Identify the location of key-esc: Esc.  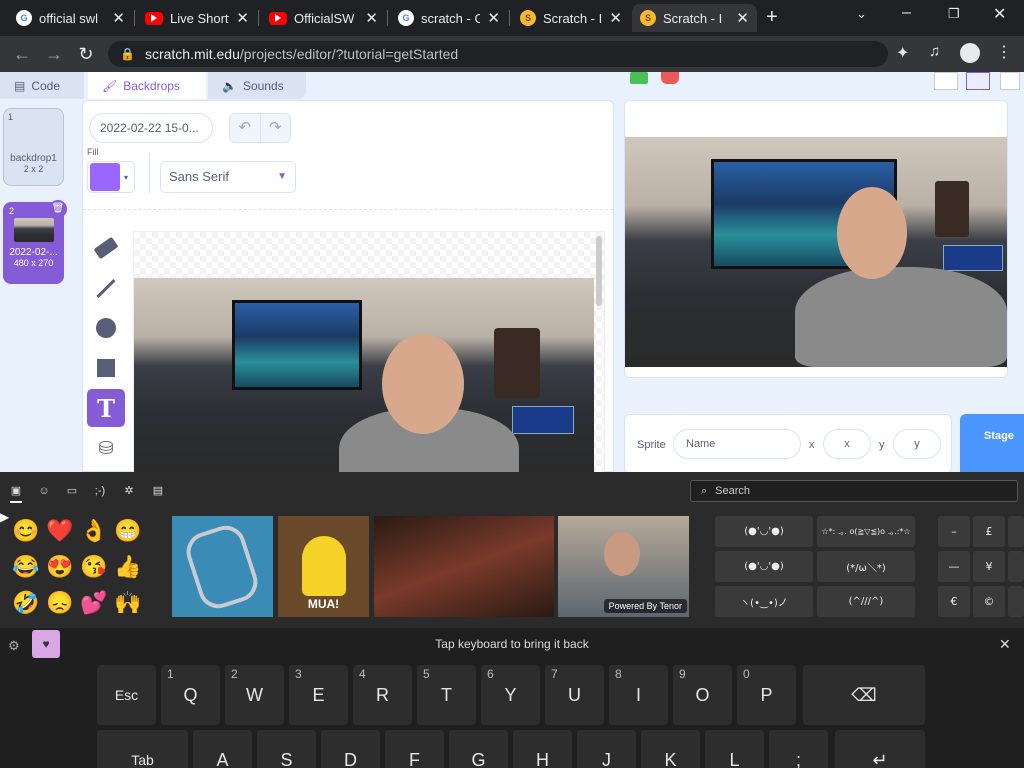
(126, 695).